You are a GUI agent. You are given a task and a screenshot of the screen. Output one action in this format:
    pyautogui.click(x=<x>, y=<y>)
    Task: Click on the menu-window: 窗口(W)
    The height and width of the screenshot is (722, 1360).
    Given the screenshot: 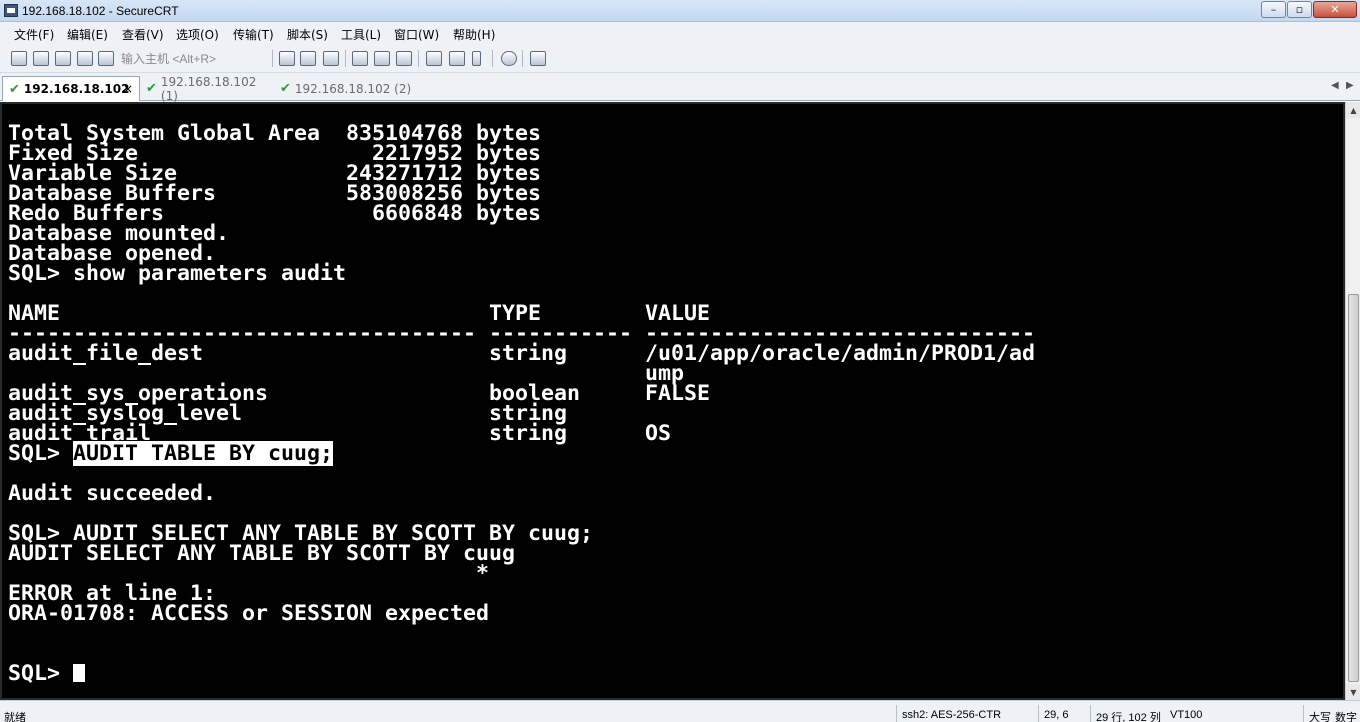 What is the action you would take?
    pyautogui.click(x=416, y=34)
    